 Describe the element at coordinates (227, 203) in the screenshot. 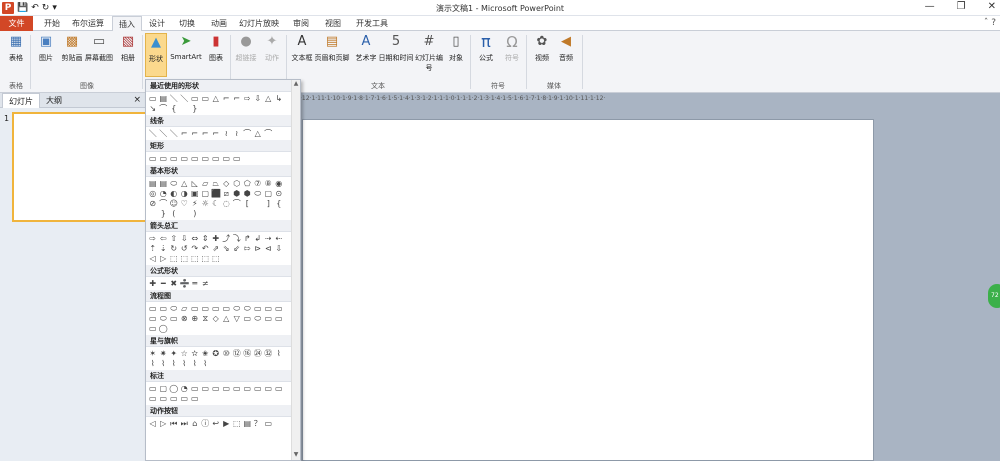

I see `shape-item: ◌` at that location.